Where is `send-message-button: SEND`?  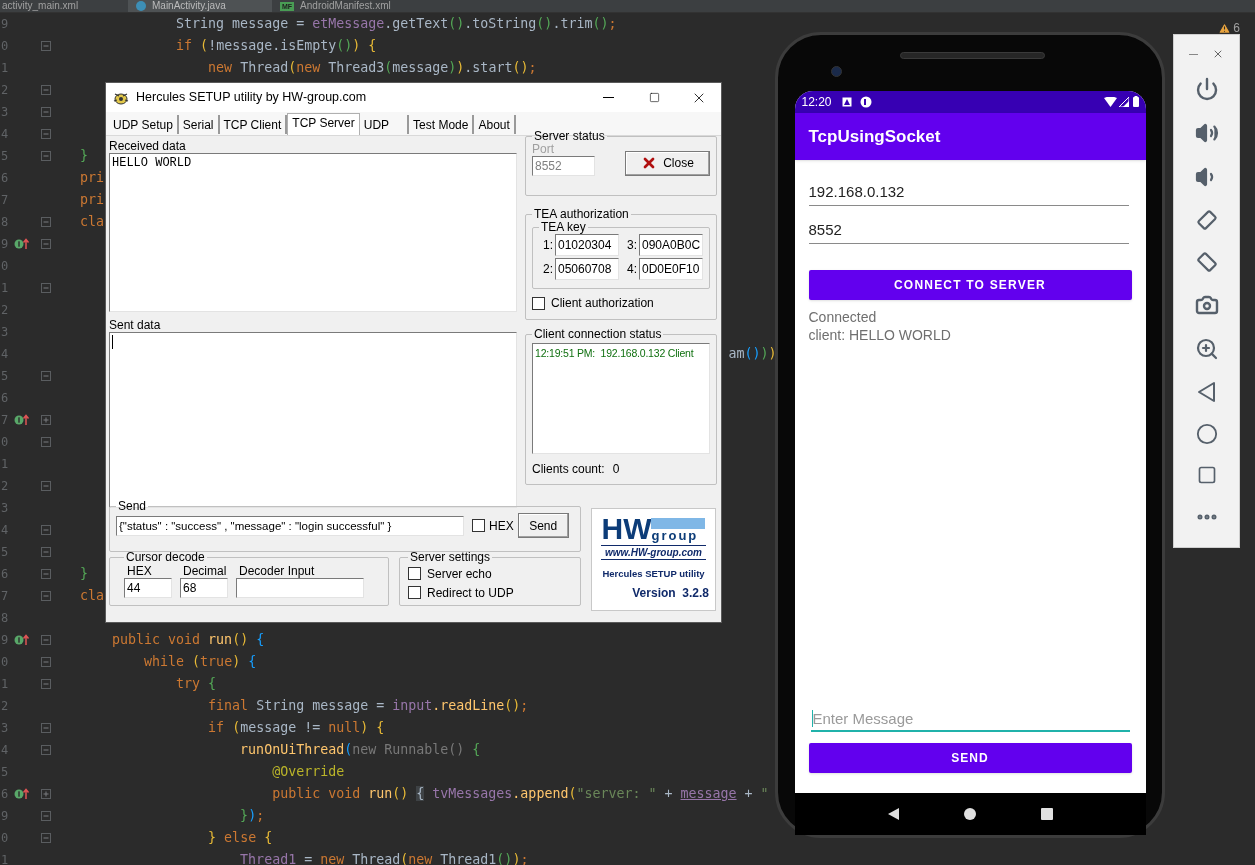
send-message-button: SEND is located at coordinates (970, 758).